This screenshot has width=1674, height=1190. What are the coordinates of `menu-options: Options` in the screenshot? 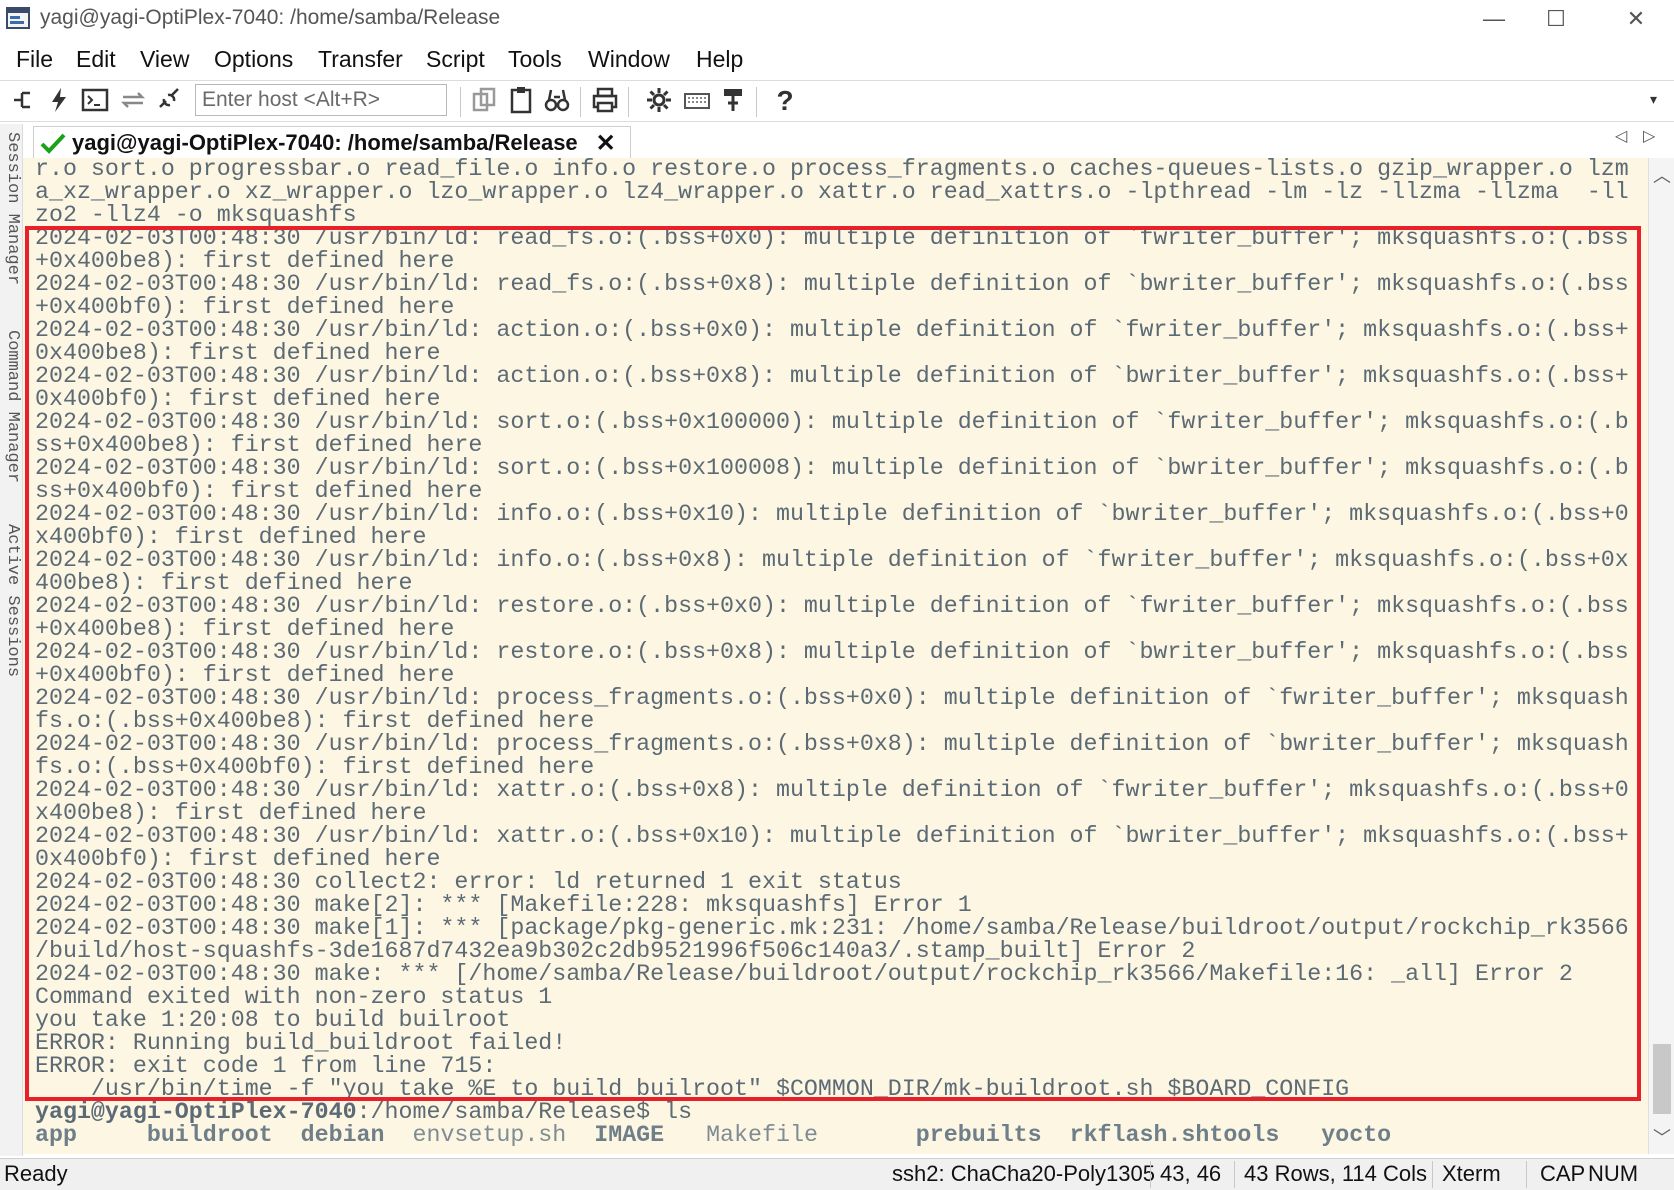 It's located at (253, 59).